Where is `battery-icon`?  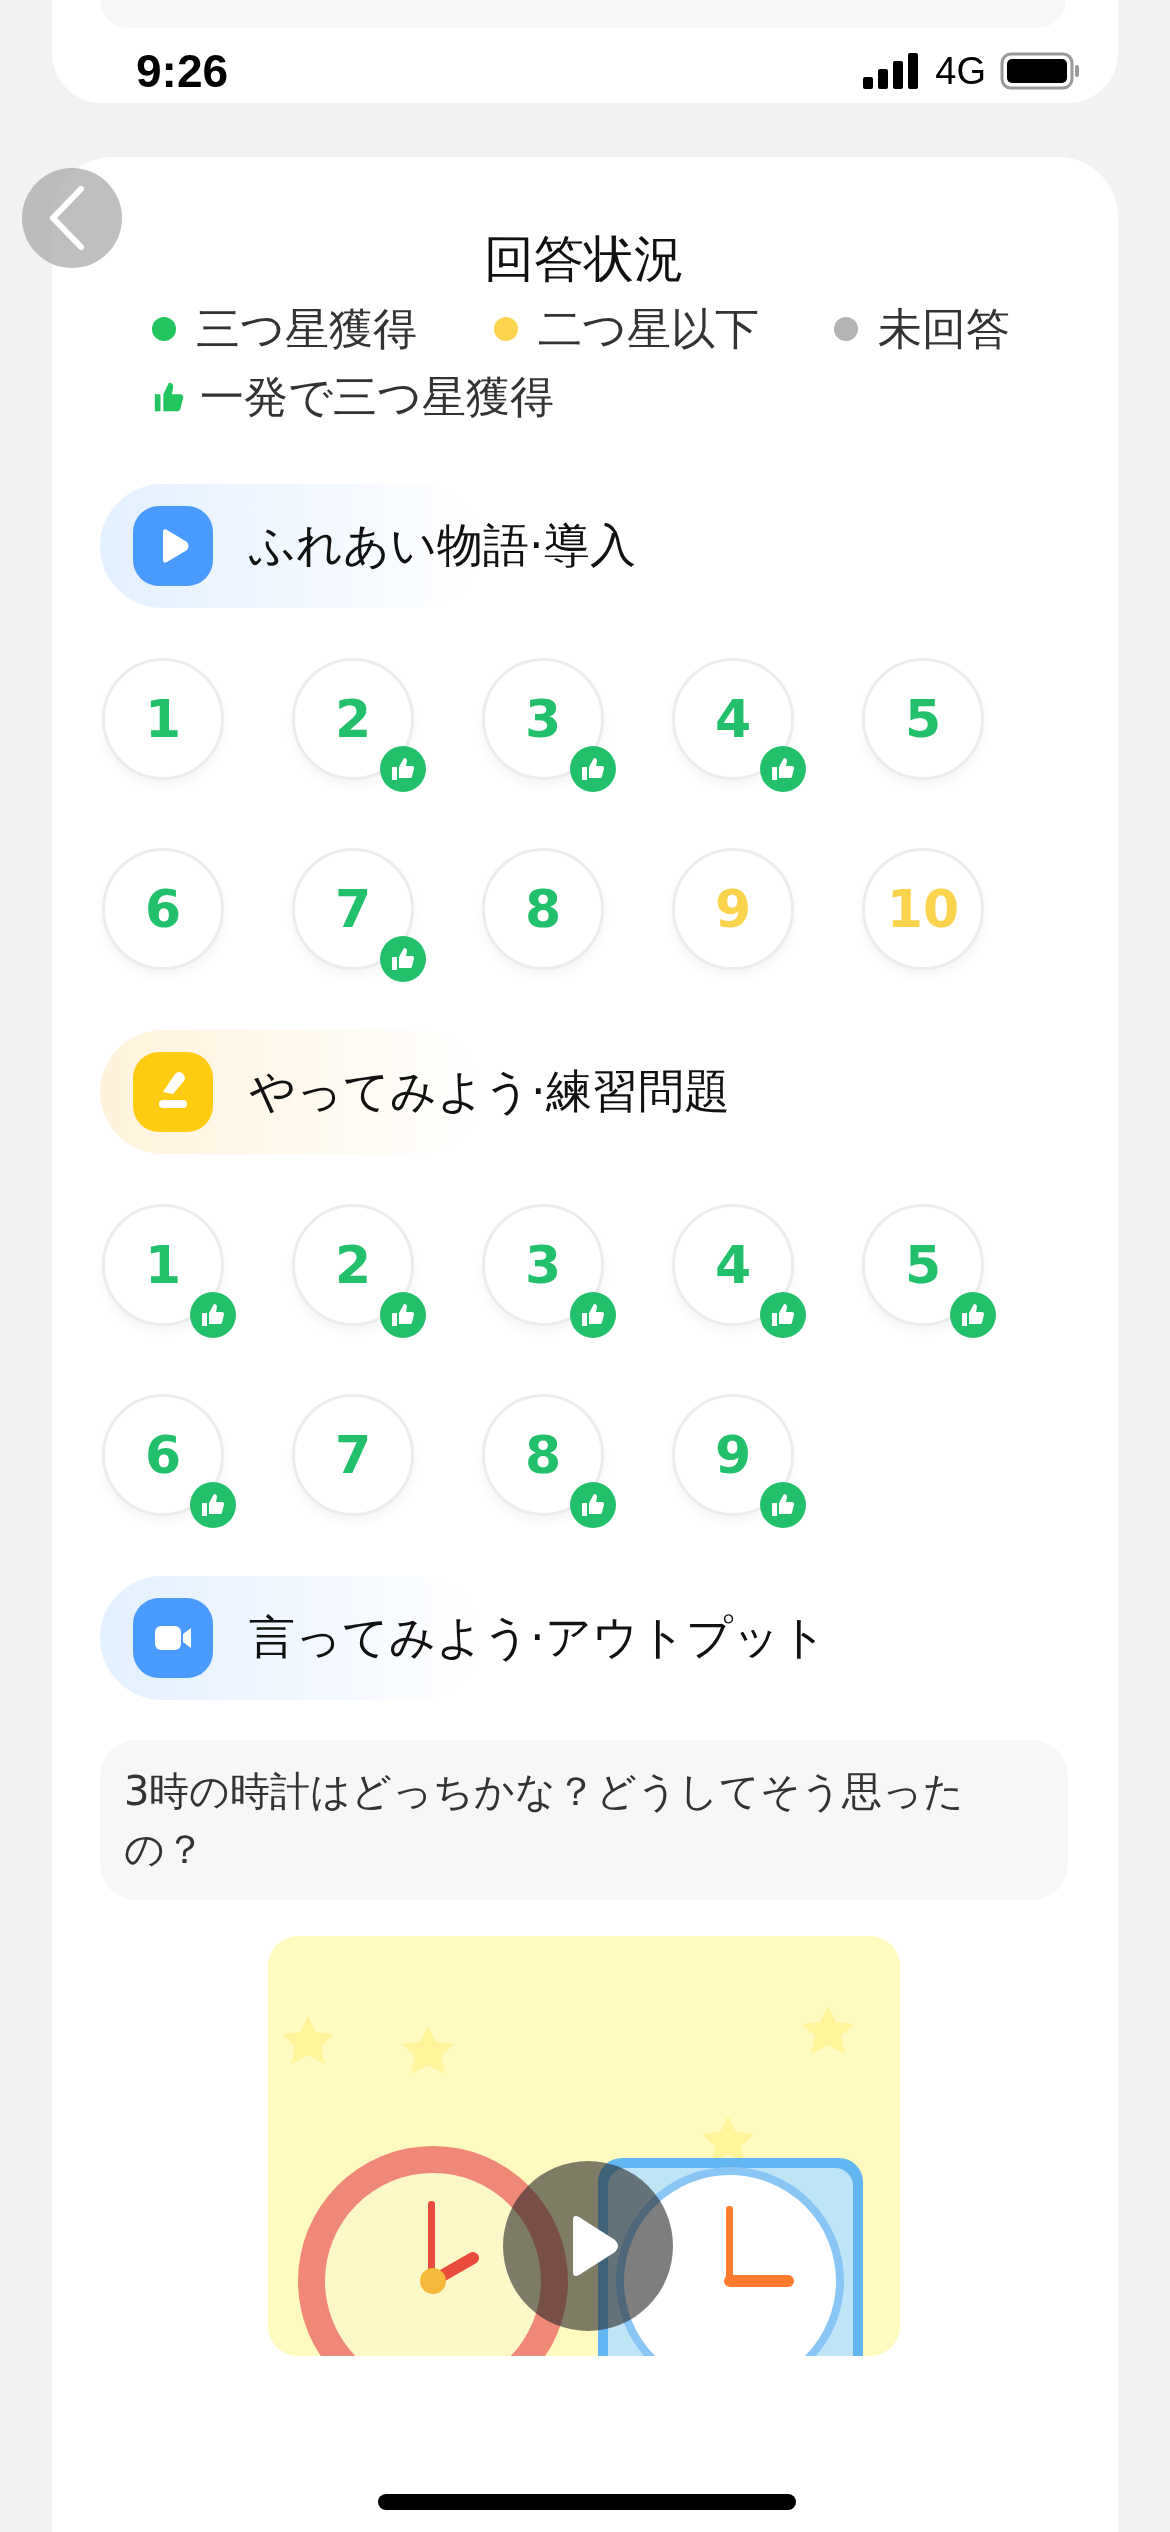 battery-icon is located at coordinates (1040, 71).